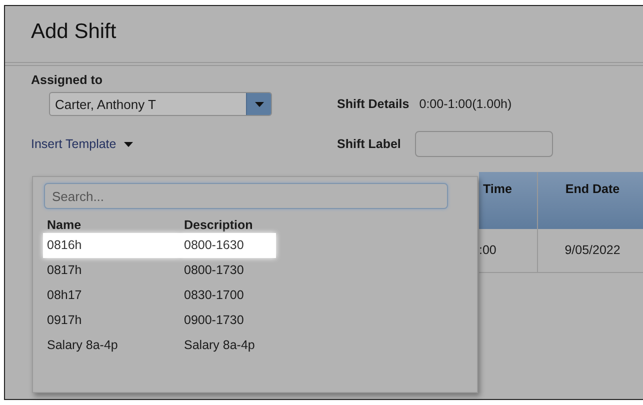 The width and height of the screenshot is (643, 405). What do you see at coordinates (111, 245) in the screenshot?
I see `template-name: 0816h` at bounding box center [111, 245].